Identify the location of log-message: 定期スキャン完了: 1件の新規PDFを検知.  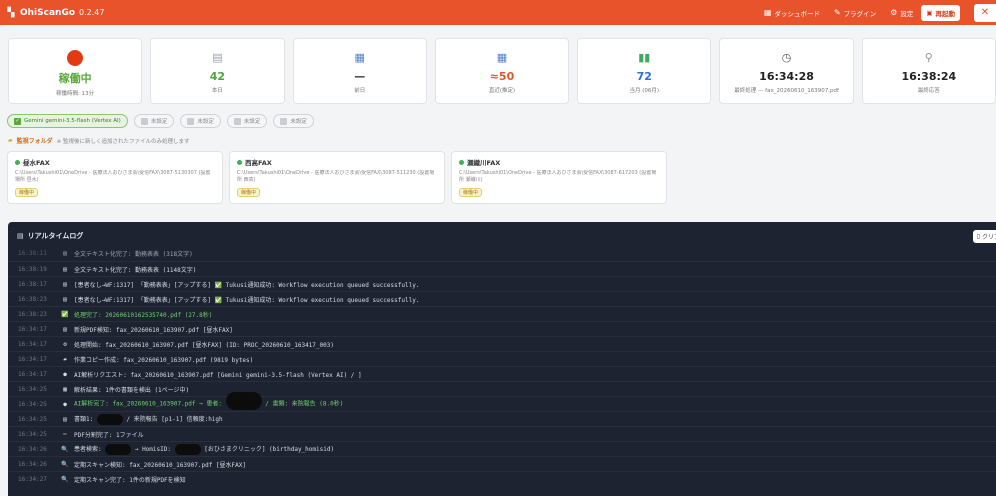
(130, 479).